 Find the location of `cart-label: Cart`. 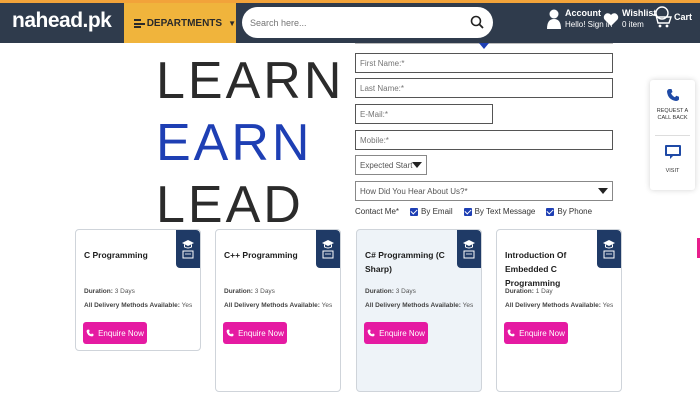

cart-label: Cart is located at coordinates (683, 17).